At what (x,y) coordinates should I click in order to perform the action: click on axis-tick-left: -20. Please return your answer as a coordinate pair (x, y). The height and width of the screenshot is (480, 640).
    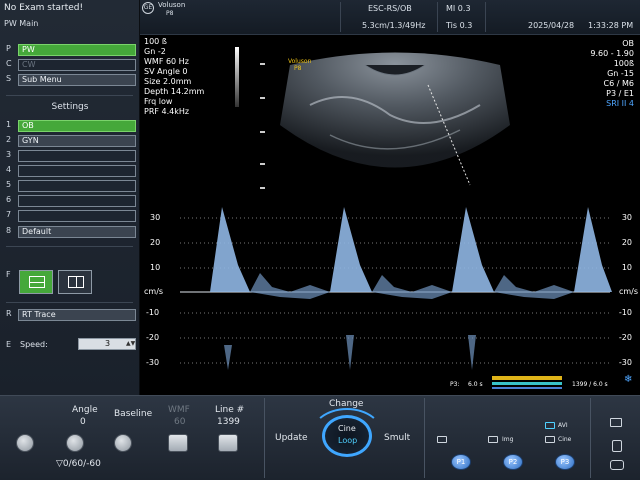
    Looking at the image, I should click on (153, 337).